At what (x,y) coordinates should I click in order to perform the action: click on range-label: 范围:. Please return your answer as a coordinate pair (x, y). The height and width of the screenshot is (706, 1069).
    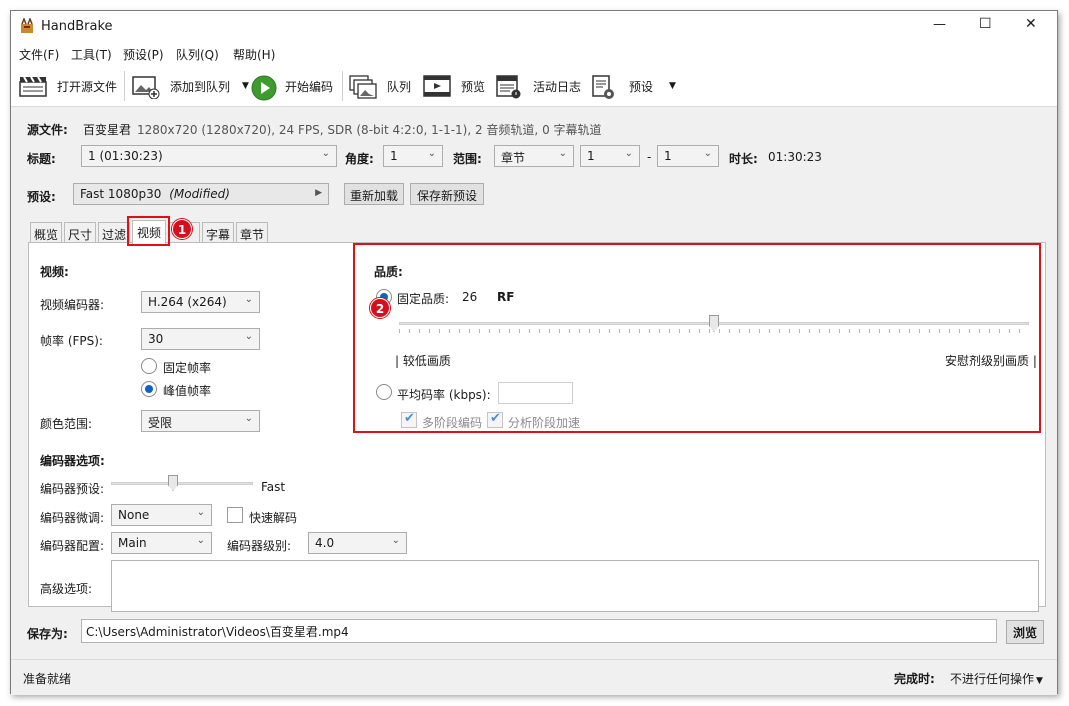
    Looking at the image, I should click on (467, 159).